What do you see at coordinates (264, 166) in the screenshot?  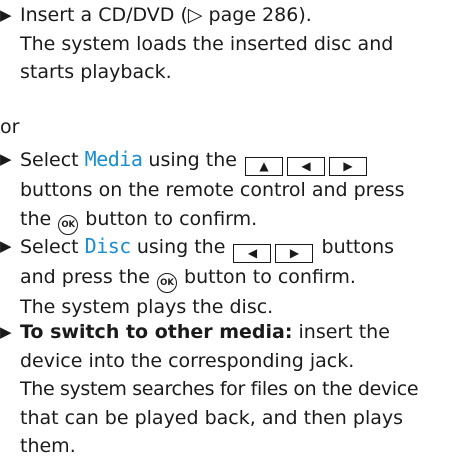 I see `up-arrow-key-icon: ▲` at bounding box center [264, 166].